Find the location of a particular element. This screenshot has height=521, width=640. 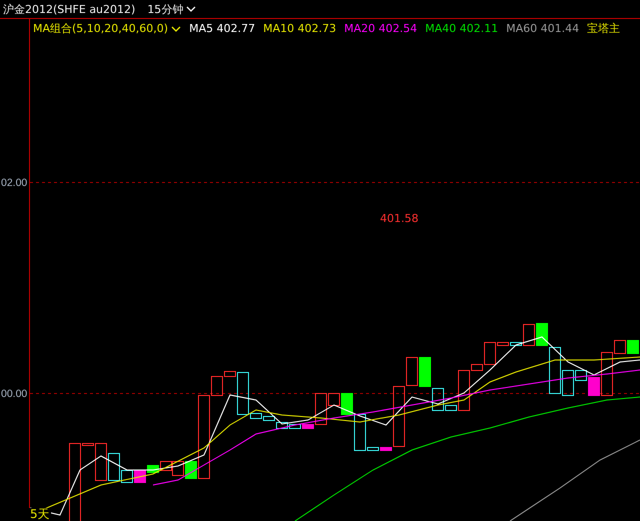

period-label: 5天 is located at coordinates (40, 514).